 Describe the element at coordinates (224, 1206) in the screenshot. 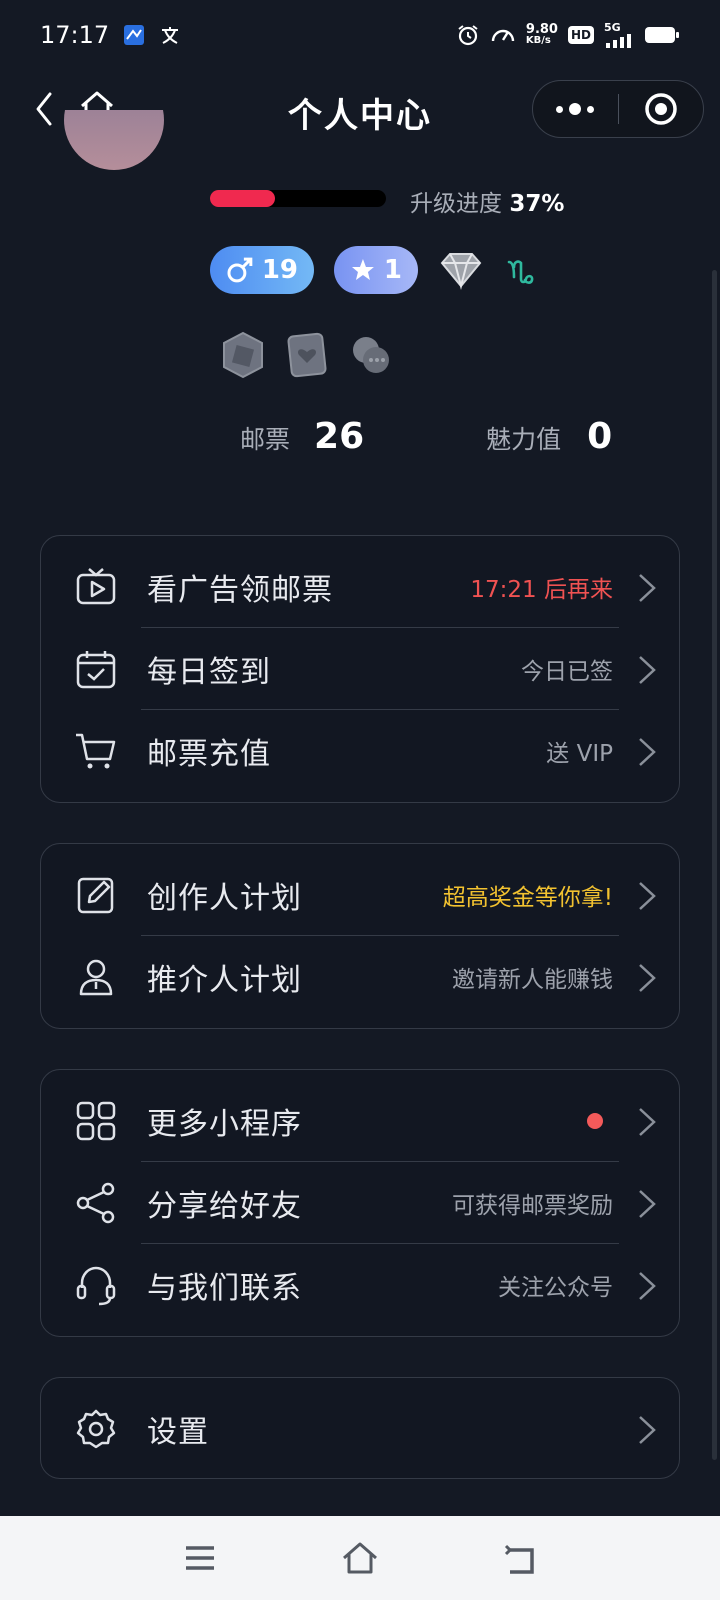

I see `share-title: 分享给好友` at that location.